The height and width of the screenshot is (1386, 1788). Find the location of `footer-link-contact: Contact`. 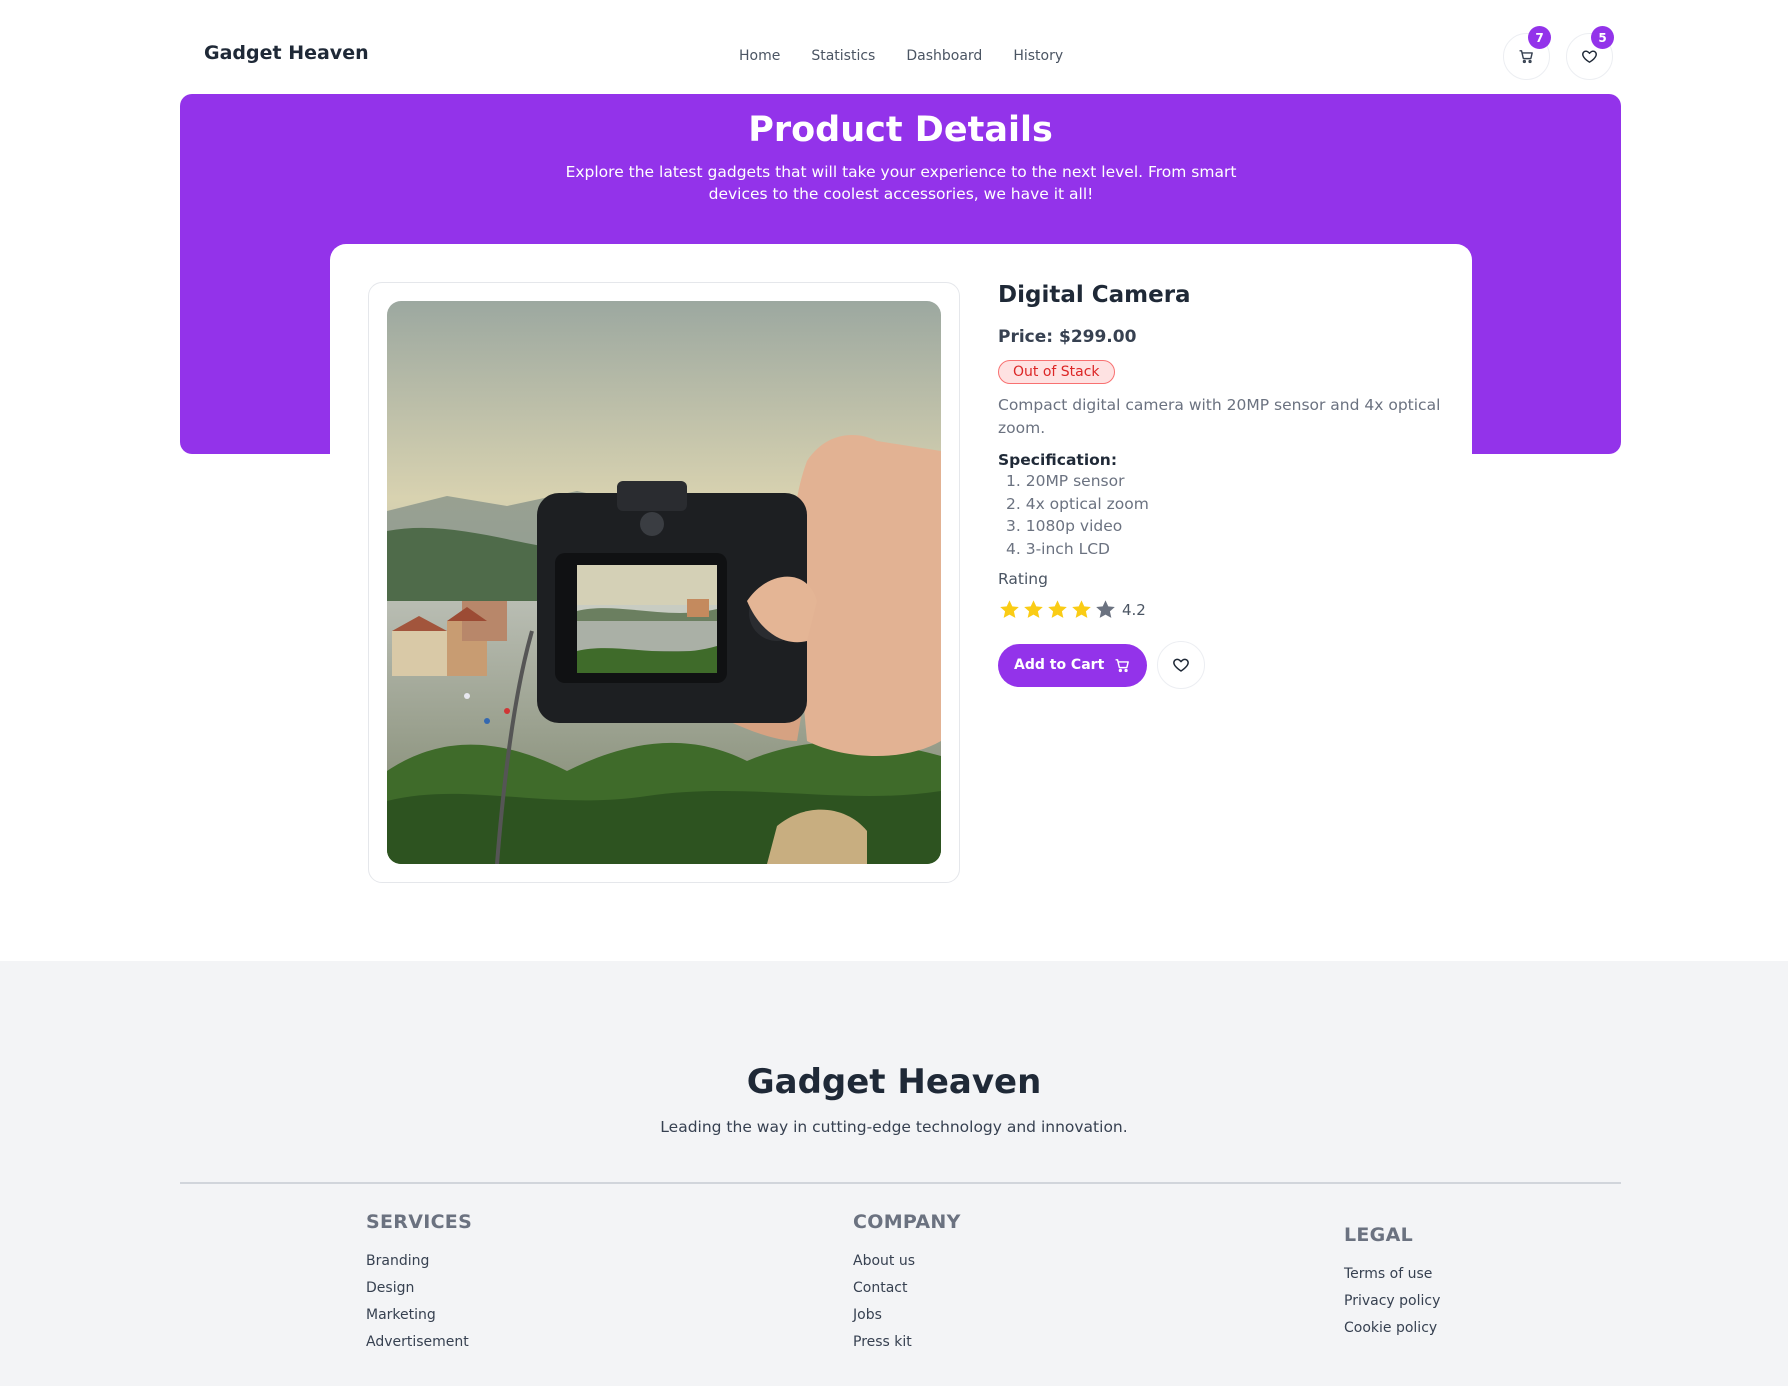

footer-link-contact: Contact is located at coordinates (907, 1288).